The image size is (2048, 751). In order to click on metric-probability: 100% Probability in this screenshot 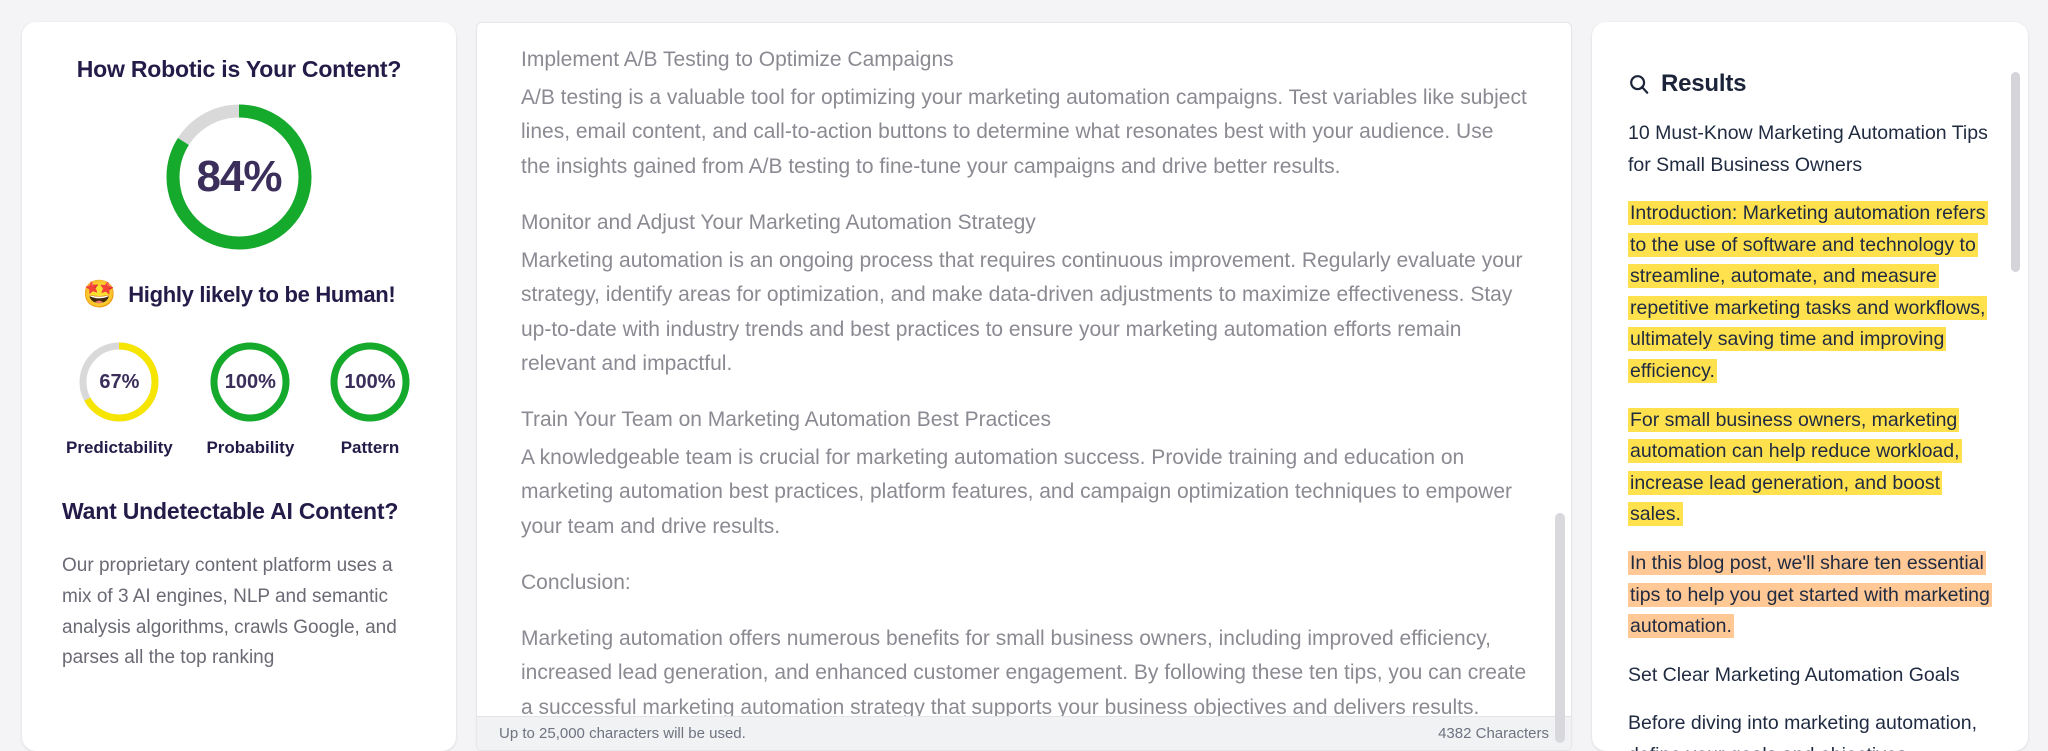, I will do `click(250, 399)`.